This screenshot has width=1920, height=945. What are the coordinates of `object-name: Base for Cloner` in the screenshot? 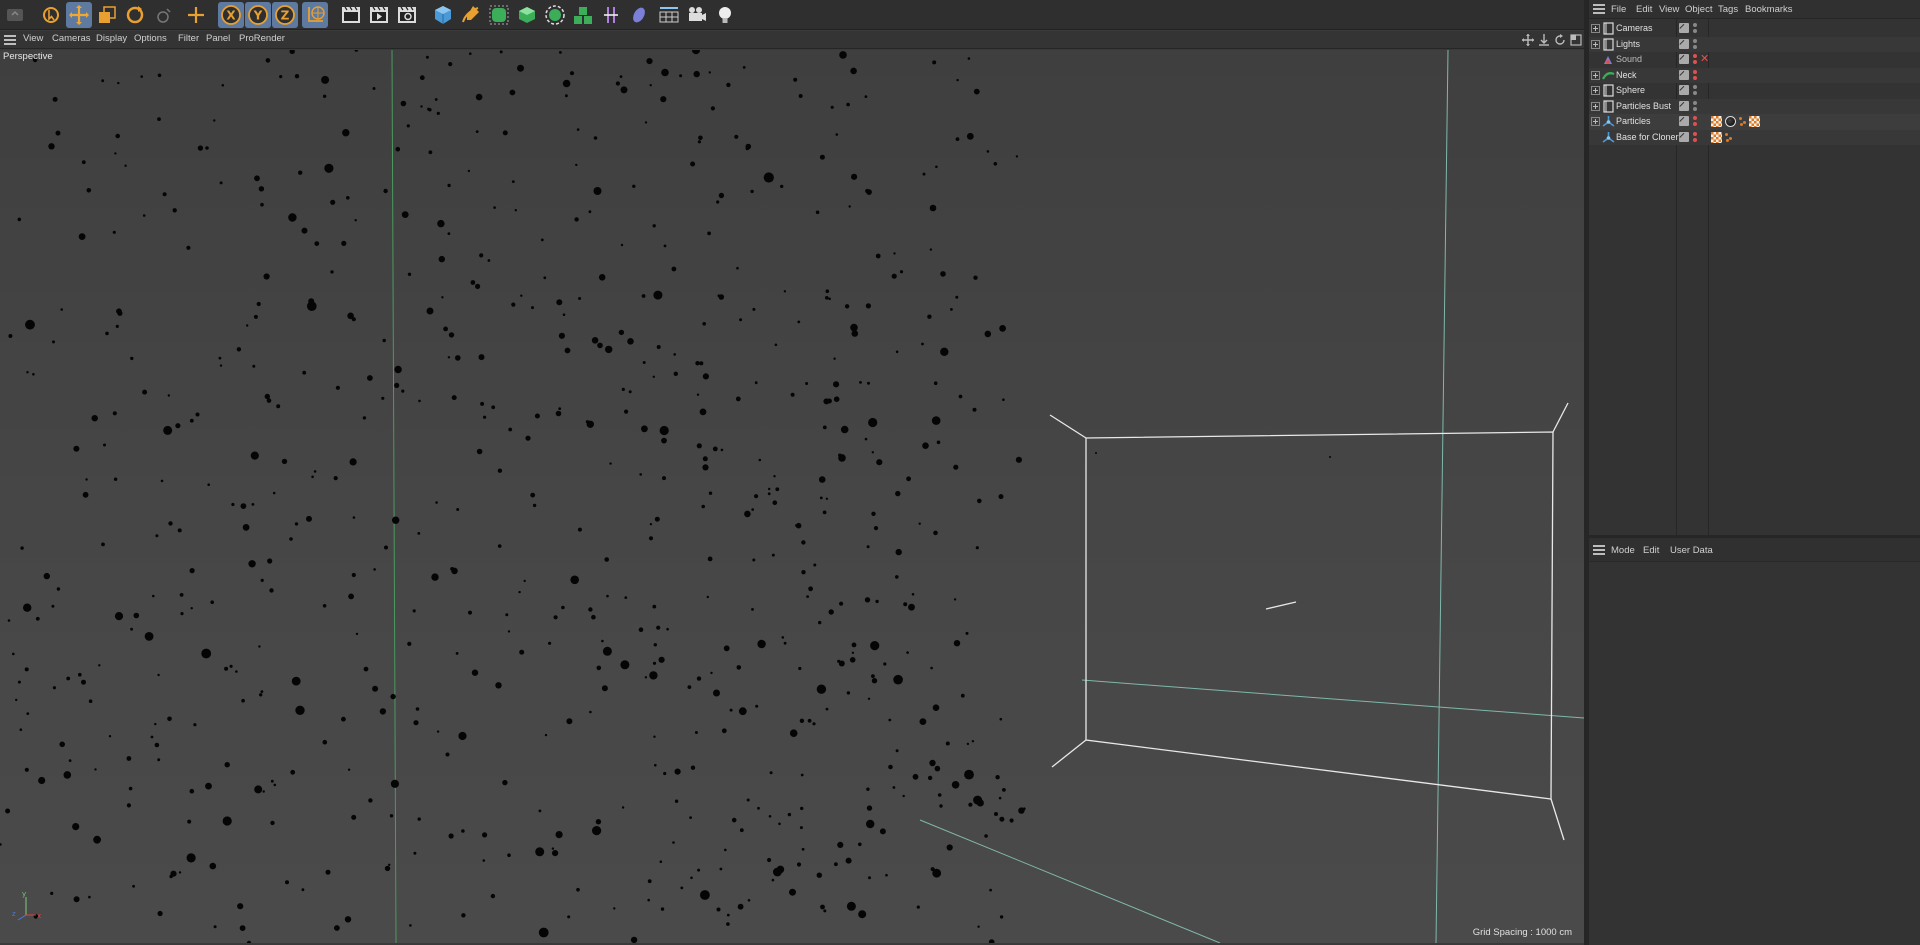 It's located at (1647, 137).